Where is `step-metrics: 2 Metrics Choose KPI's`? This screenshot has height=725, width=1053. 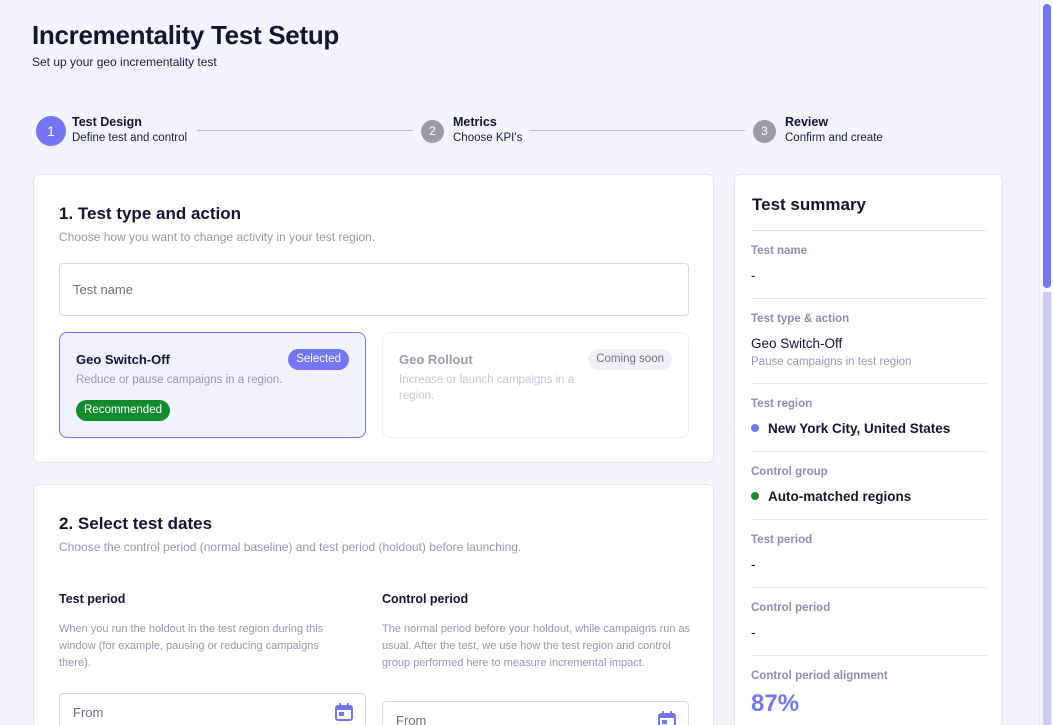
step-metrics: 2 Metrics Choose KPI's is located at coordinates (471, 131).